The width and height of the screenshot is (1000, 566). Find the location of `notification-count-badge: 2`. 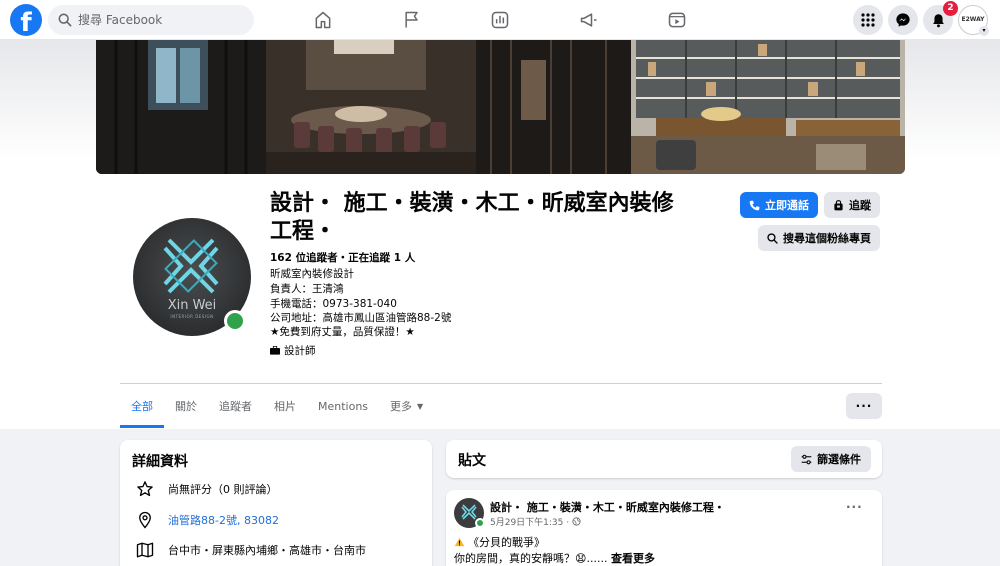

notification-count-badge: 2 is located at coordinates (950, 8).